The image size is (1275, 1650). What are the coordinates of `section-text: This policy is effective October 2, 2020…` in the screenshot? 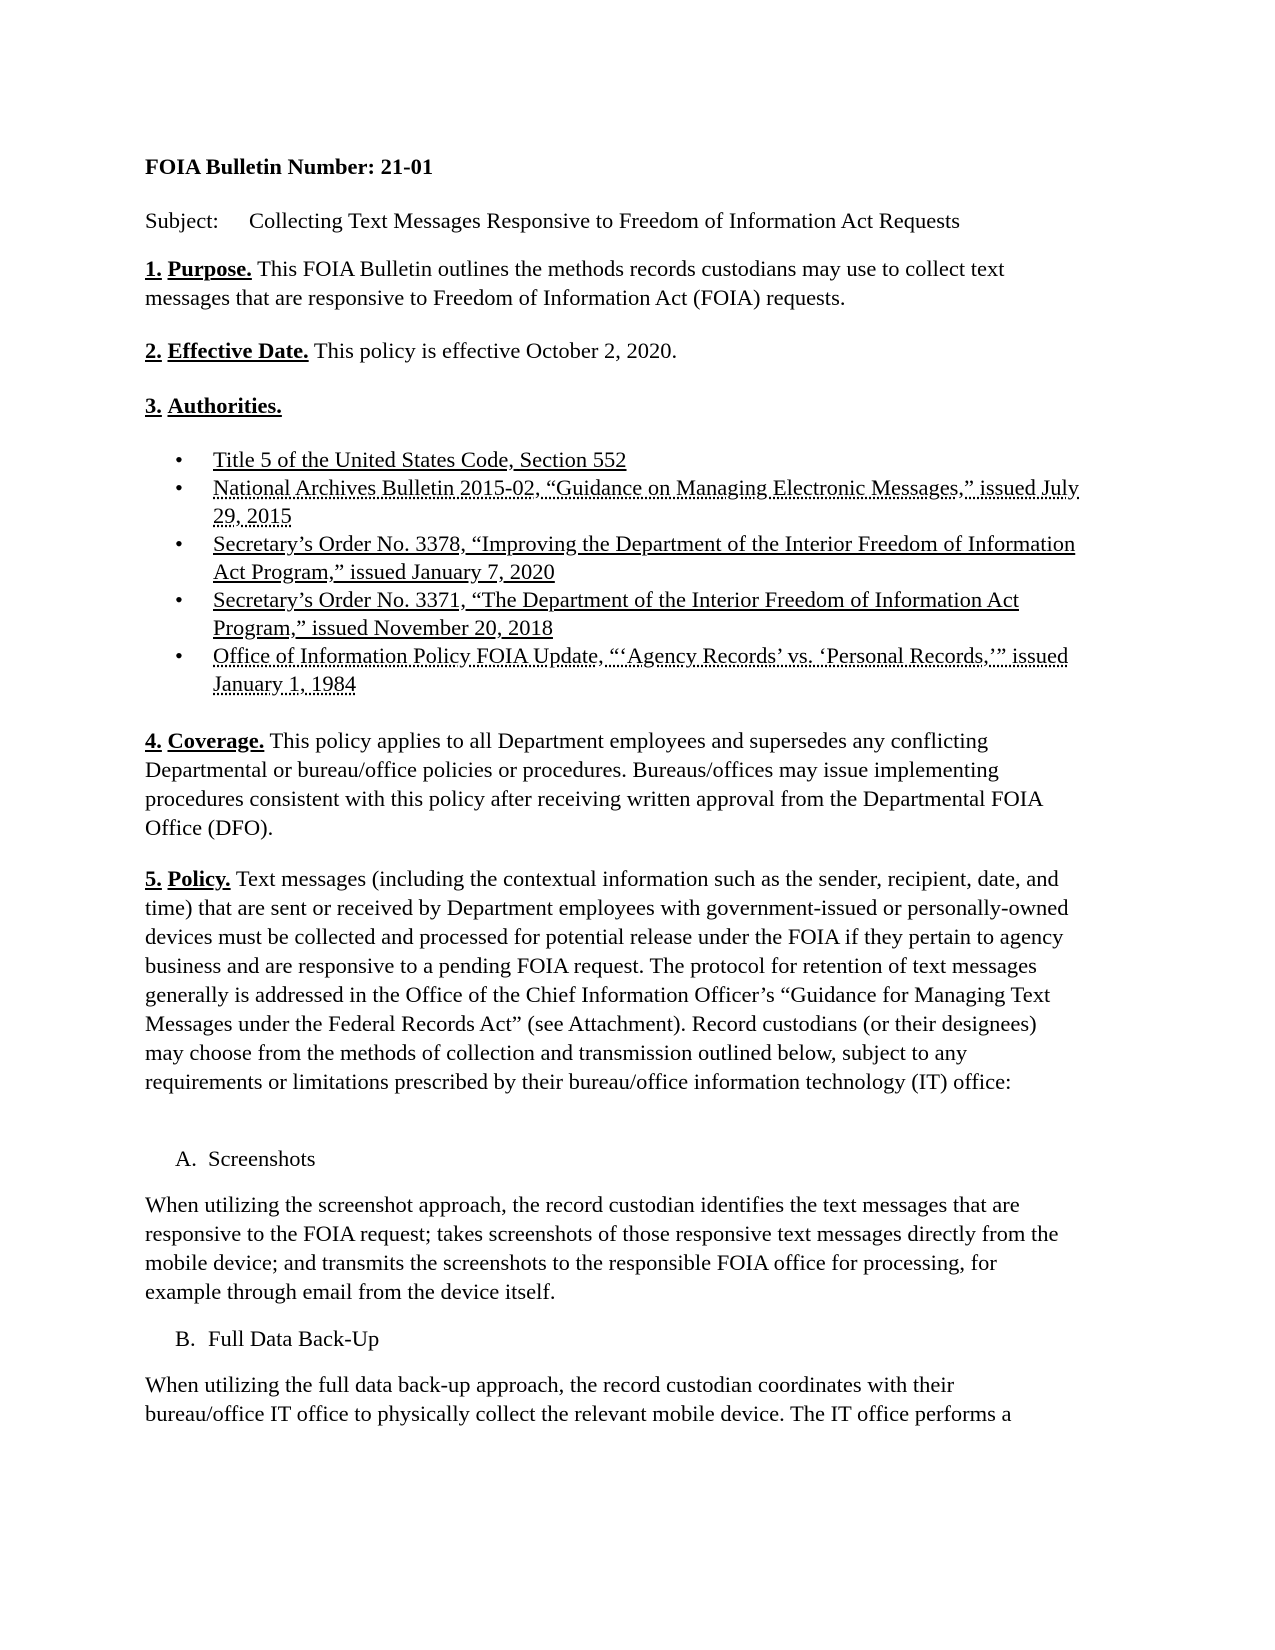 It's located at (493, 350).